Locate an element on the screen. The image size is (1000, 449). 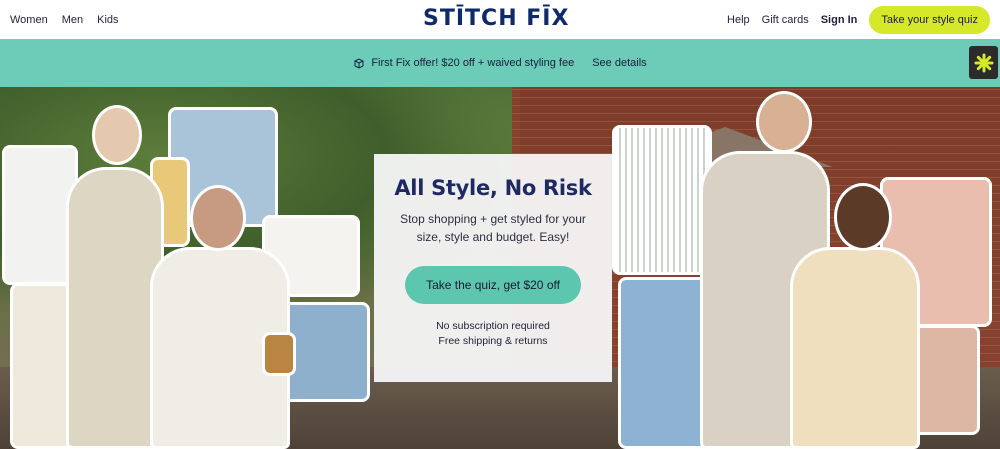
nav-women: Women is located at coordinates (29, 20).